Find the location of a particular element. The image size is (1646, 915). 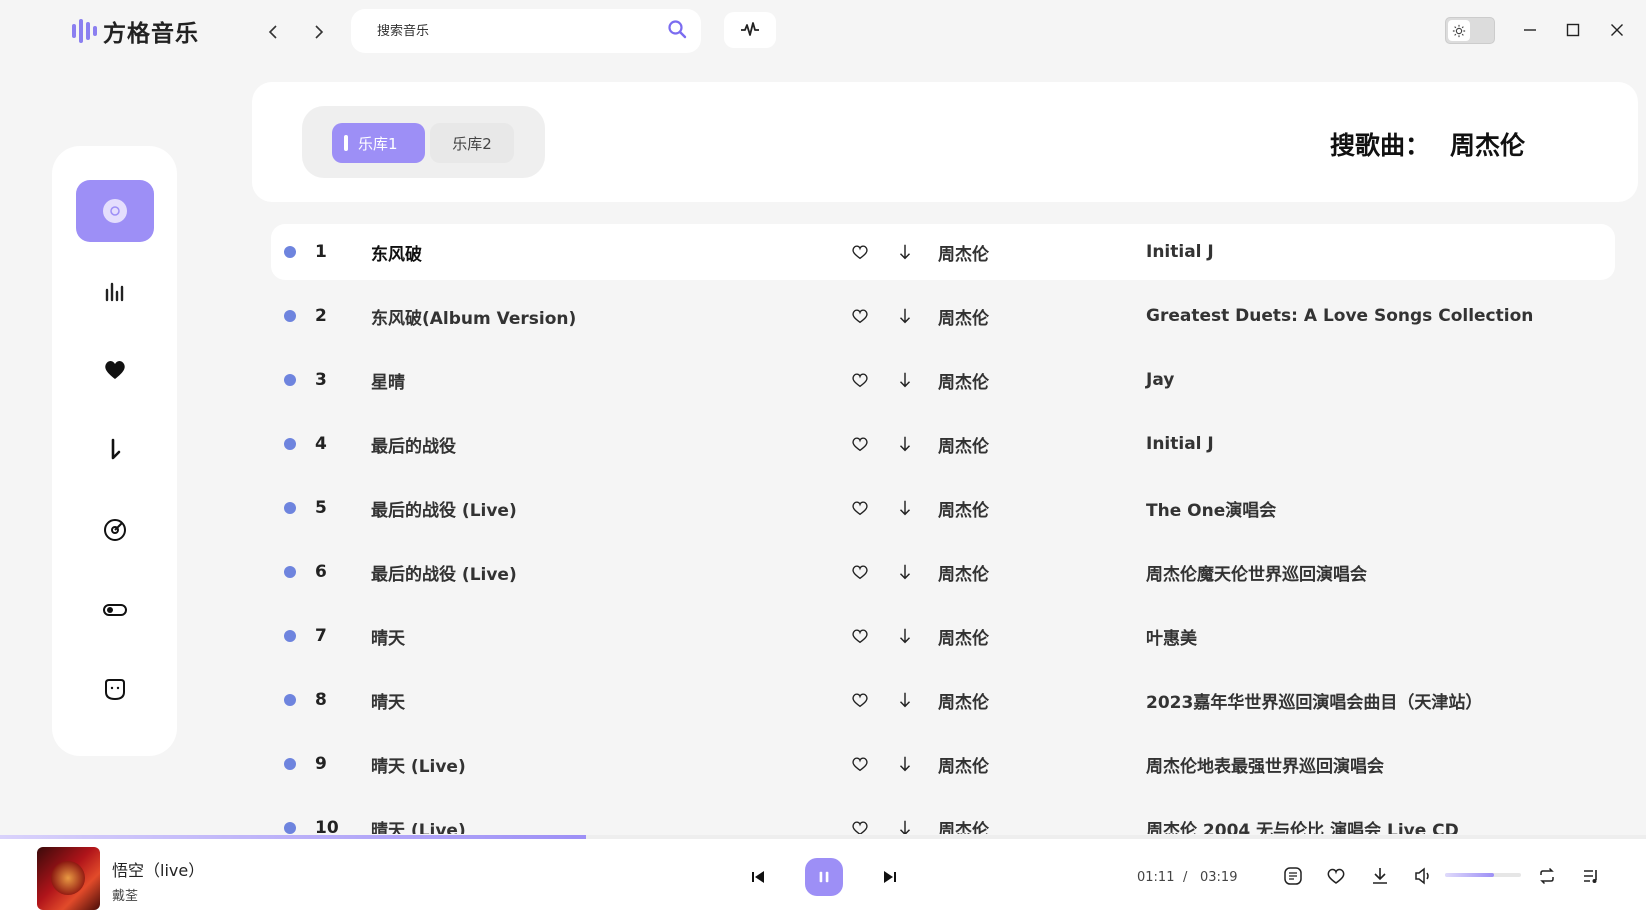

song-row: 5 最后的战役 (Live) 周杰伦 The One演唱会 is located at coordinates (943, 508).